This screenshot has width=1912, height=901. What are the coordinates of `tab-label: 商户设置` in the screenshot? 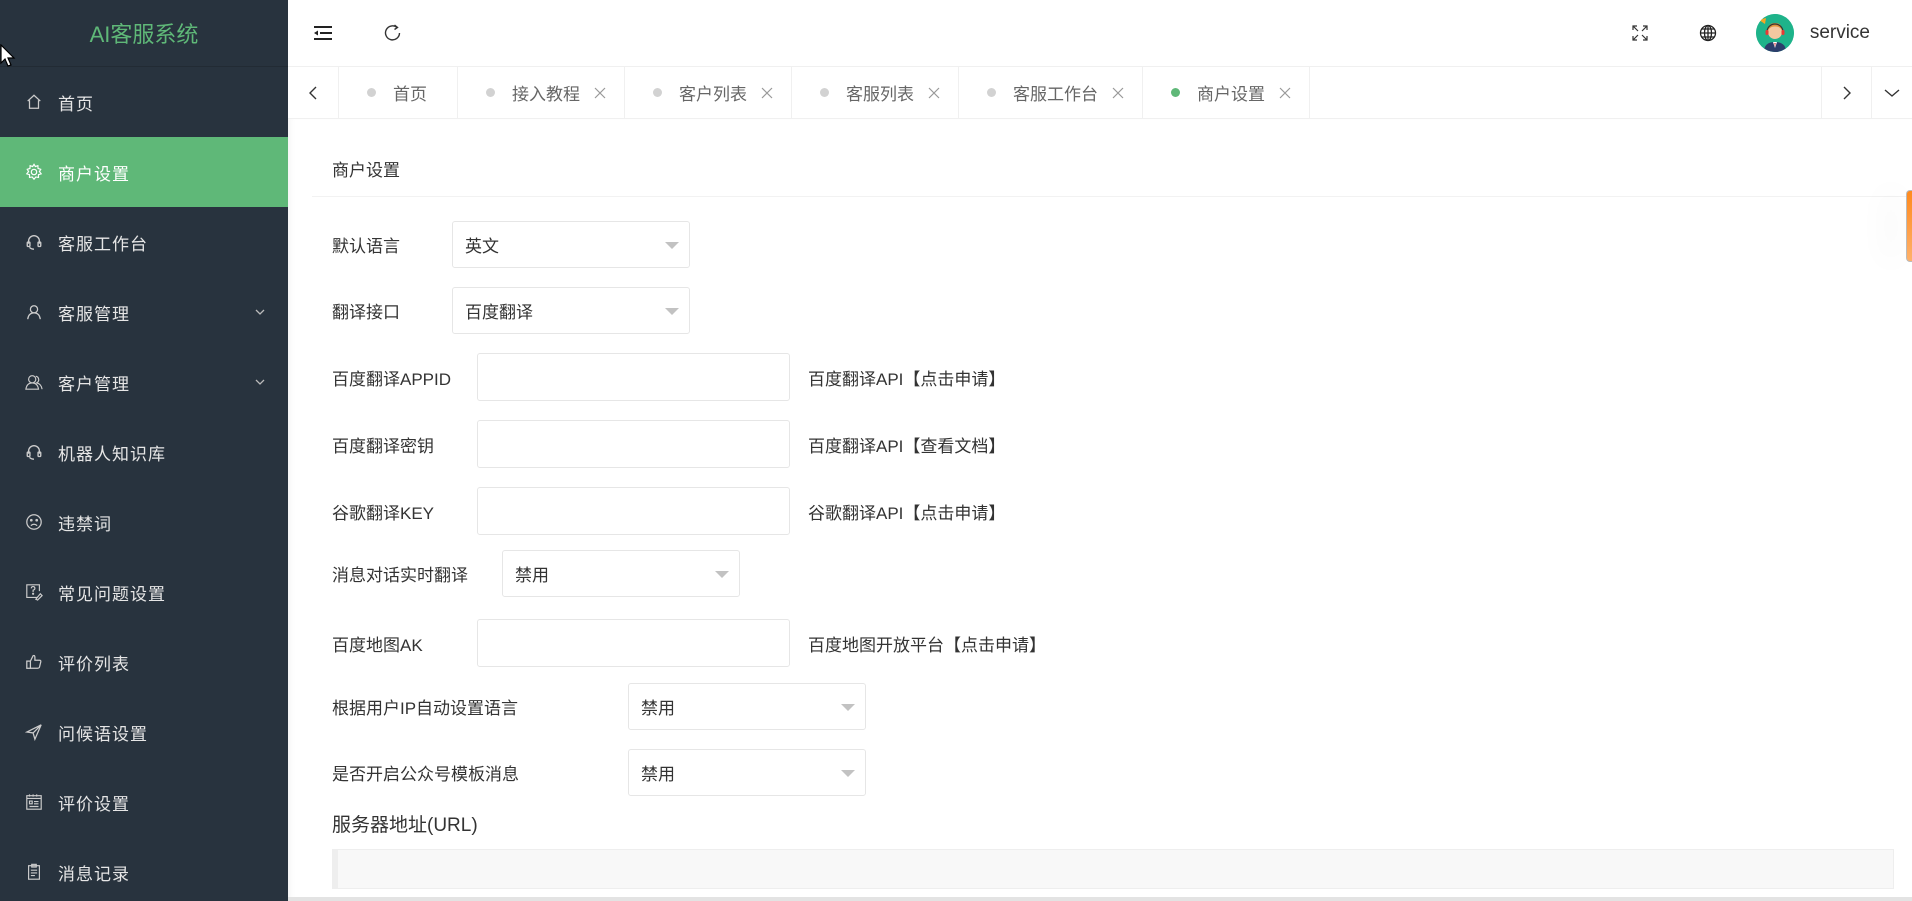 It's located at (1231, 94).